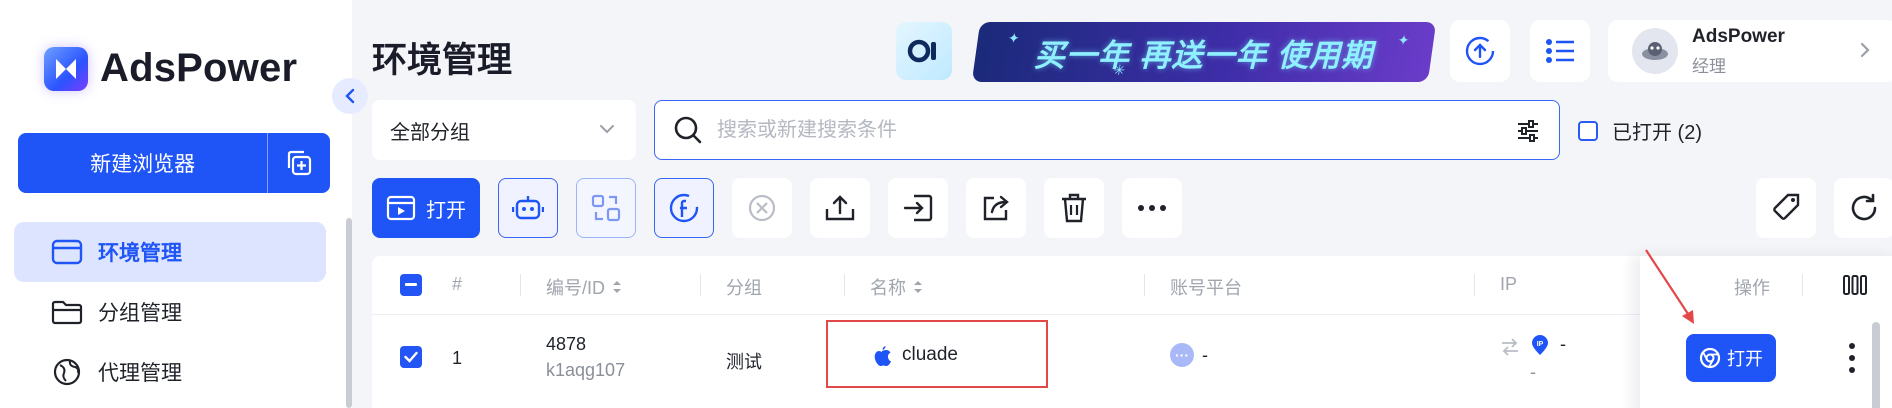  What do you see at coordinates (1205, 355) in the screenshot?
I see `row-platform: -` at bounding box center [1205, 355].